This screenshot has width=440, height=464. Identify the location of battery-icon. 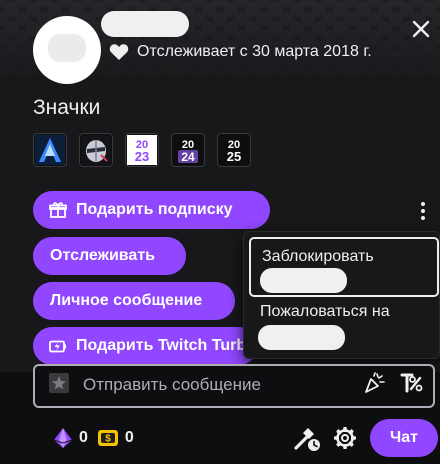
(57, 346).